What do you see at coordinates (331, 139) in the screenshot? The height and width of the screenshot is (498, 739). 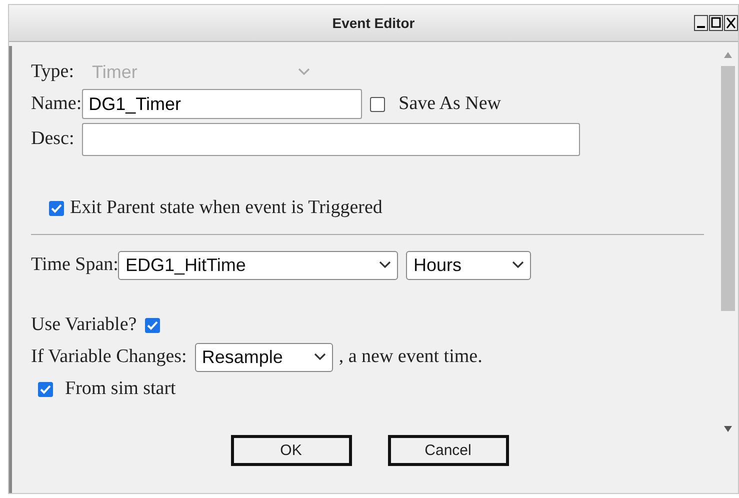 I see `desc-field` at bounding box center [331, 139].